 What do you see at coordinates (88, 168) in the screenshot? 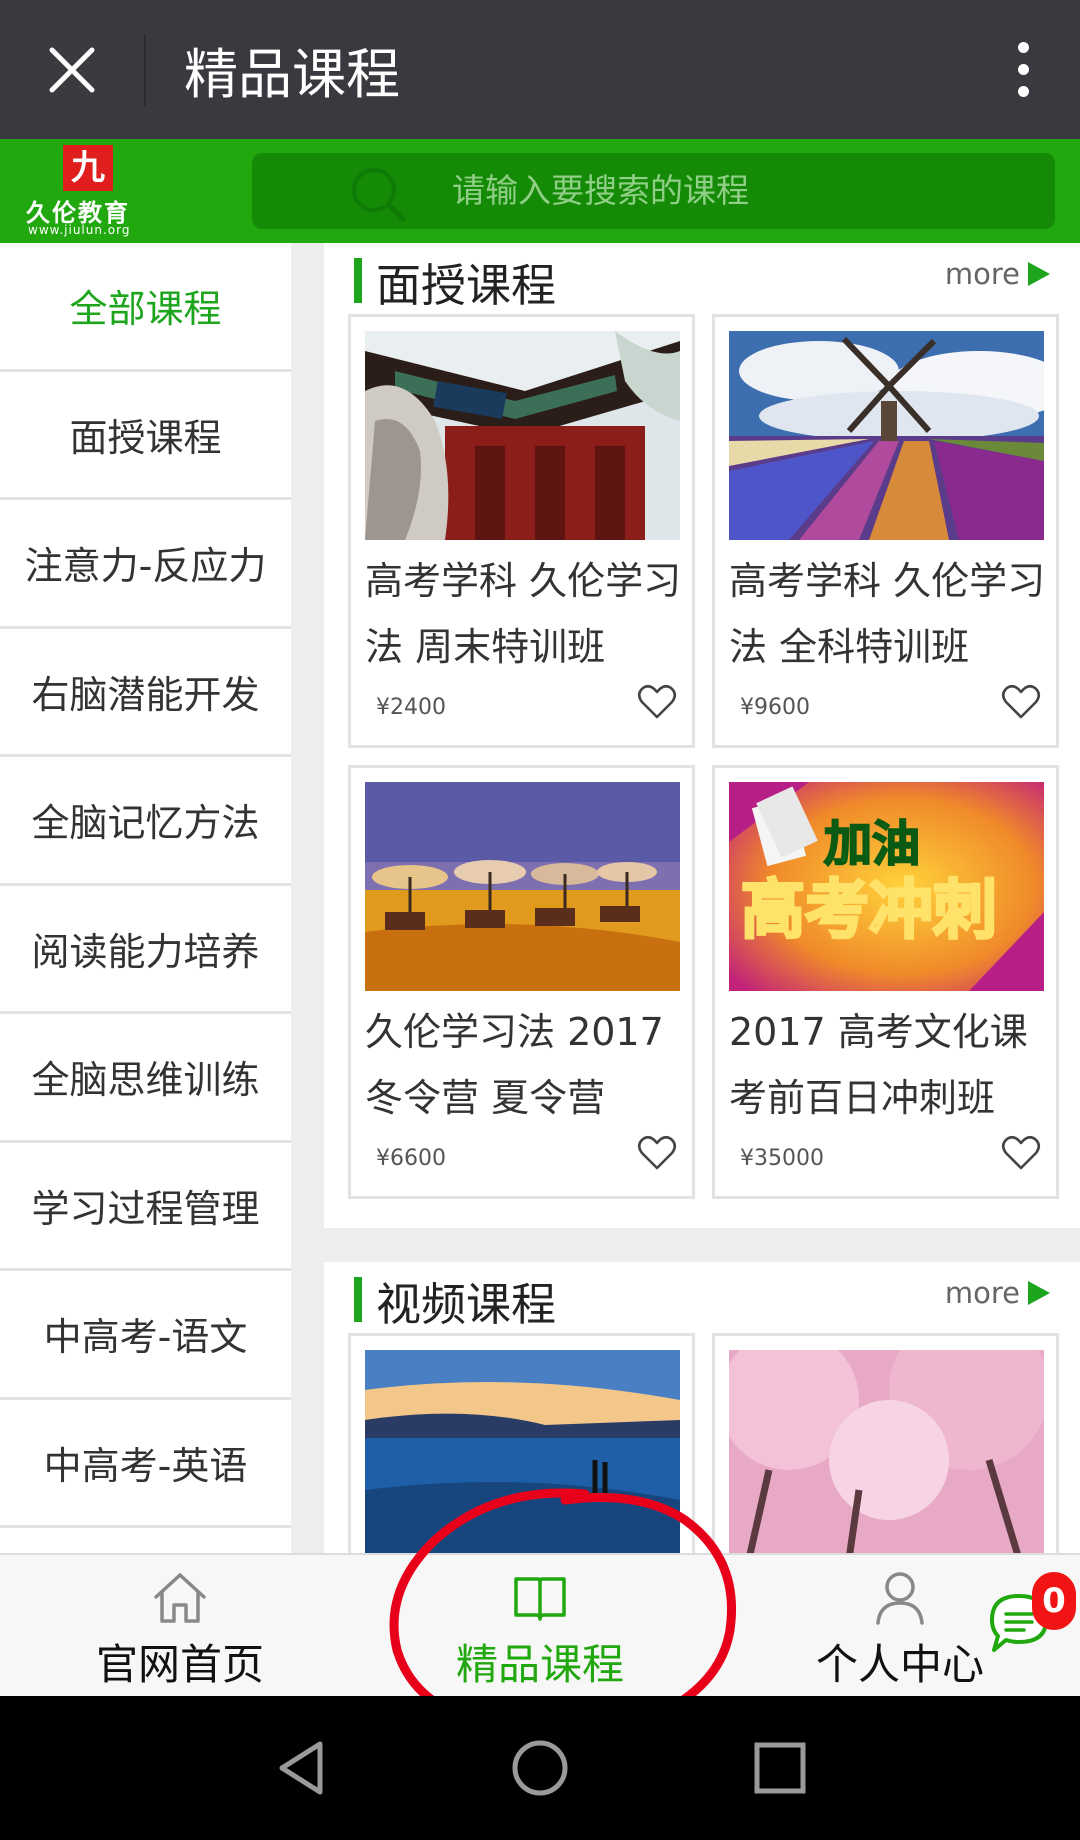
I see `logo-seal: 九` at bounding box center [88, 168].